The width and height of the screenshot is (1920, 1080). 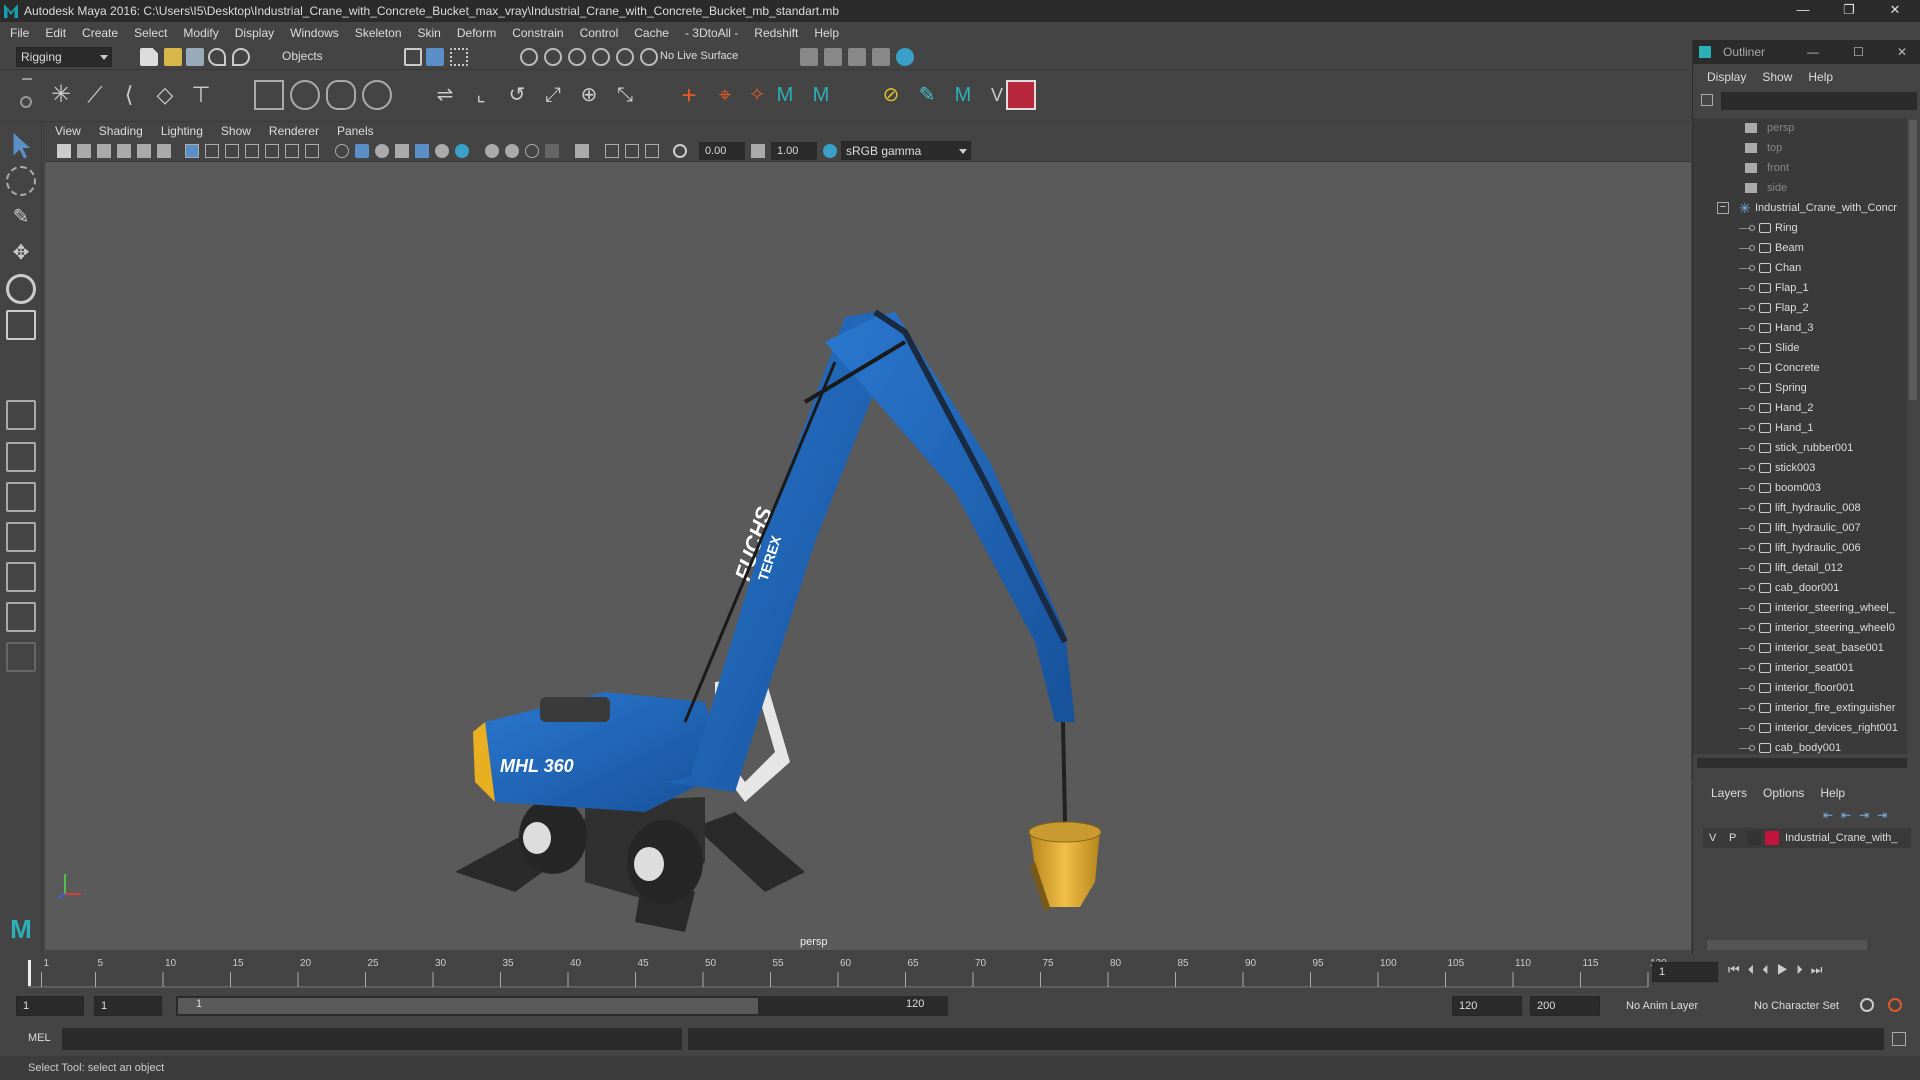 I want to click on outliner-item: Flap_1, so click(x=1800, y=288).